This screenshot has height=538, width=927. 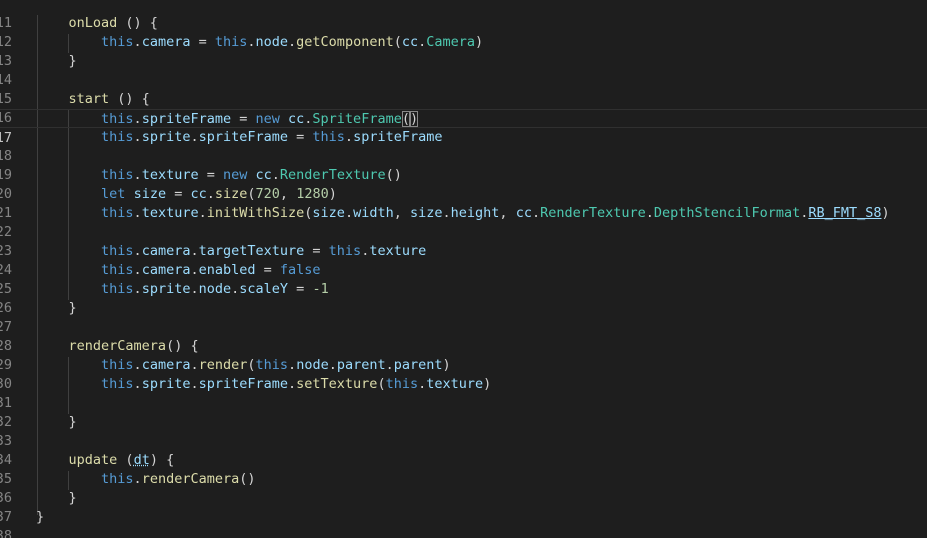 What do you see at coordinates (133, 346) in the screenshot?
I see `code-text: renderCamera() {` at bounding box center [133, 346].